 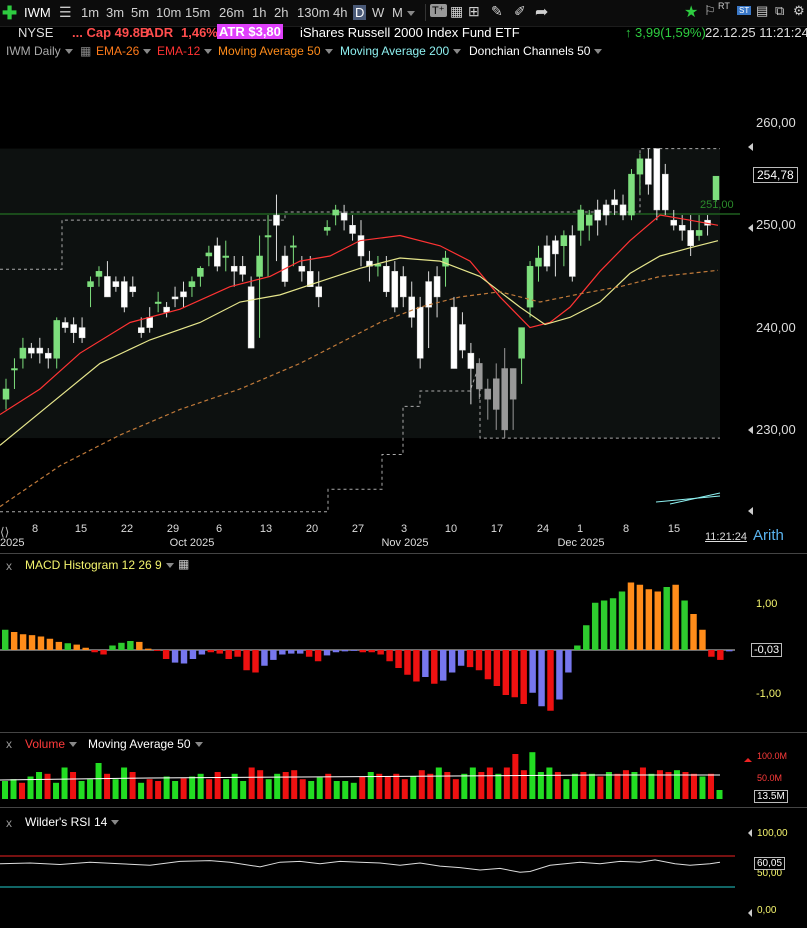 What do you see at coordinates (197, 12) in the screenshot?
I see `timeframe-15m: 15m` at bounding box center [197, 12].